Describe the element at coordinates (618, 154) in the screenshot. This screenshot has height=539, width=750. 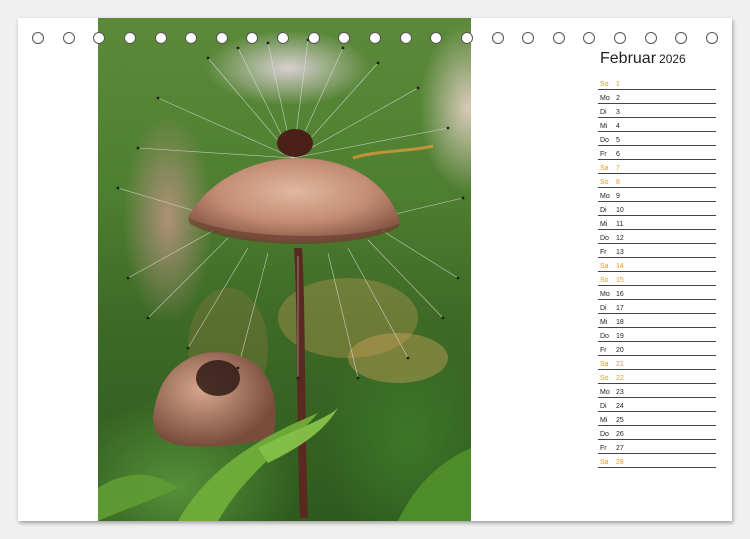
I see `day-number: 6` at that location.